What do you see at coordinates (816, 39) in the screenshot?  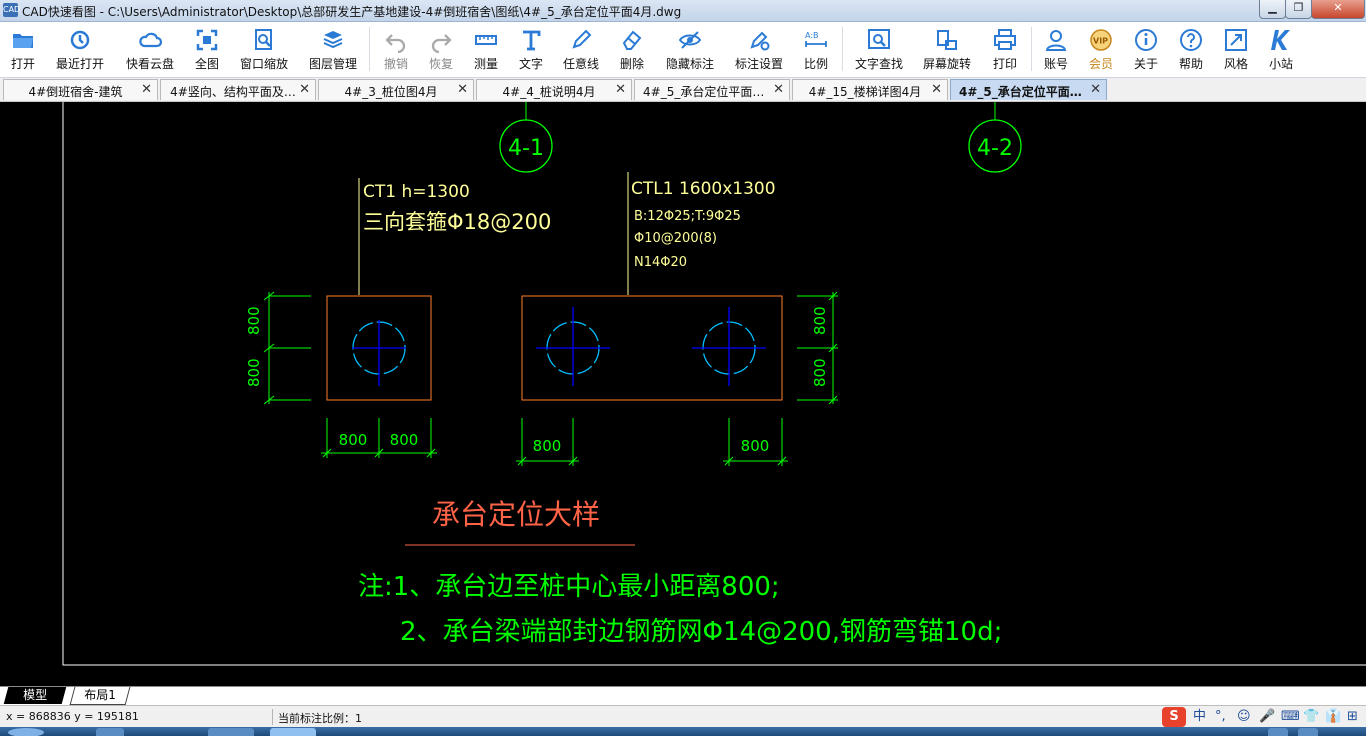 I see `ratio-icon: A:B` at bounding box center [816, 39].